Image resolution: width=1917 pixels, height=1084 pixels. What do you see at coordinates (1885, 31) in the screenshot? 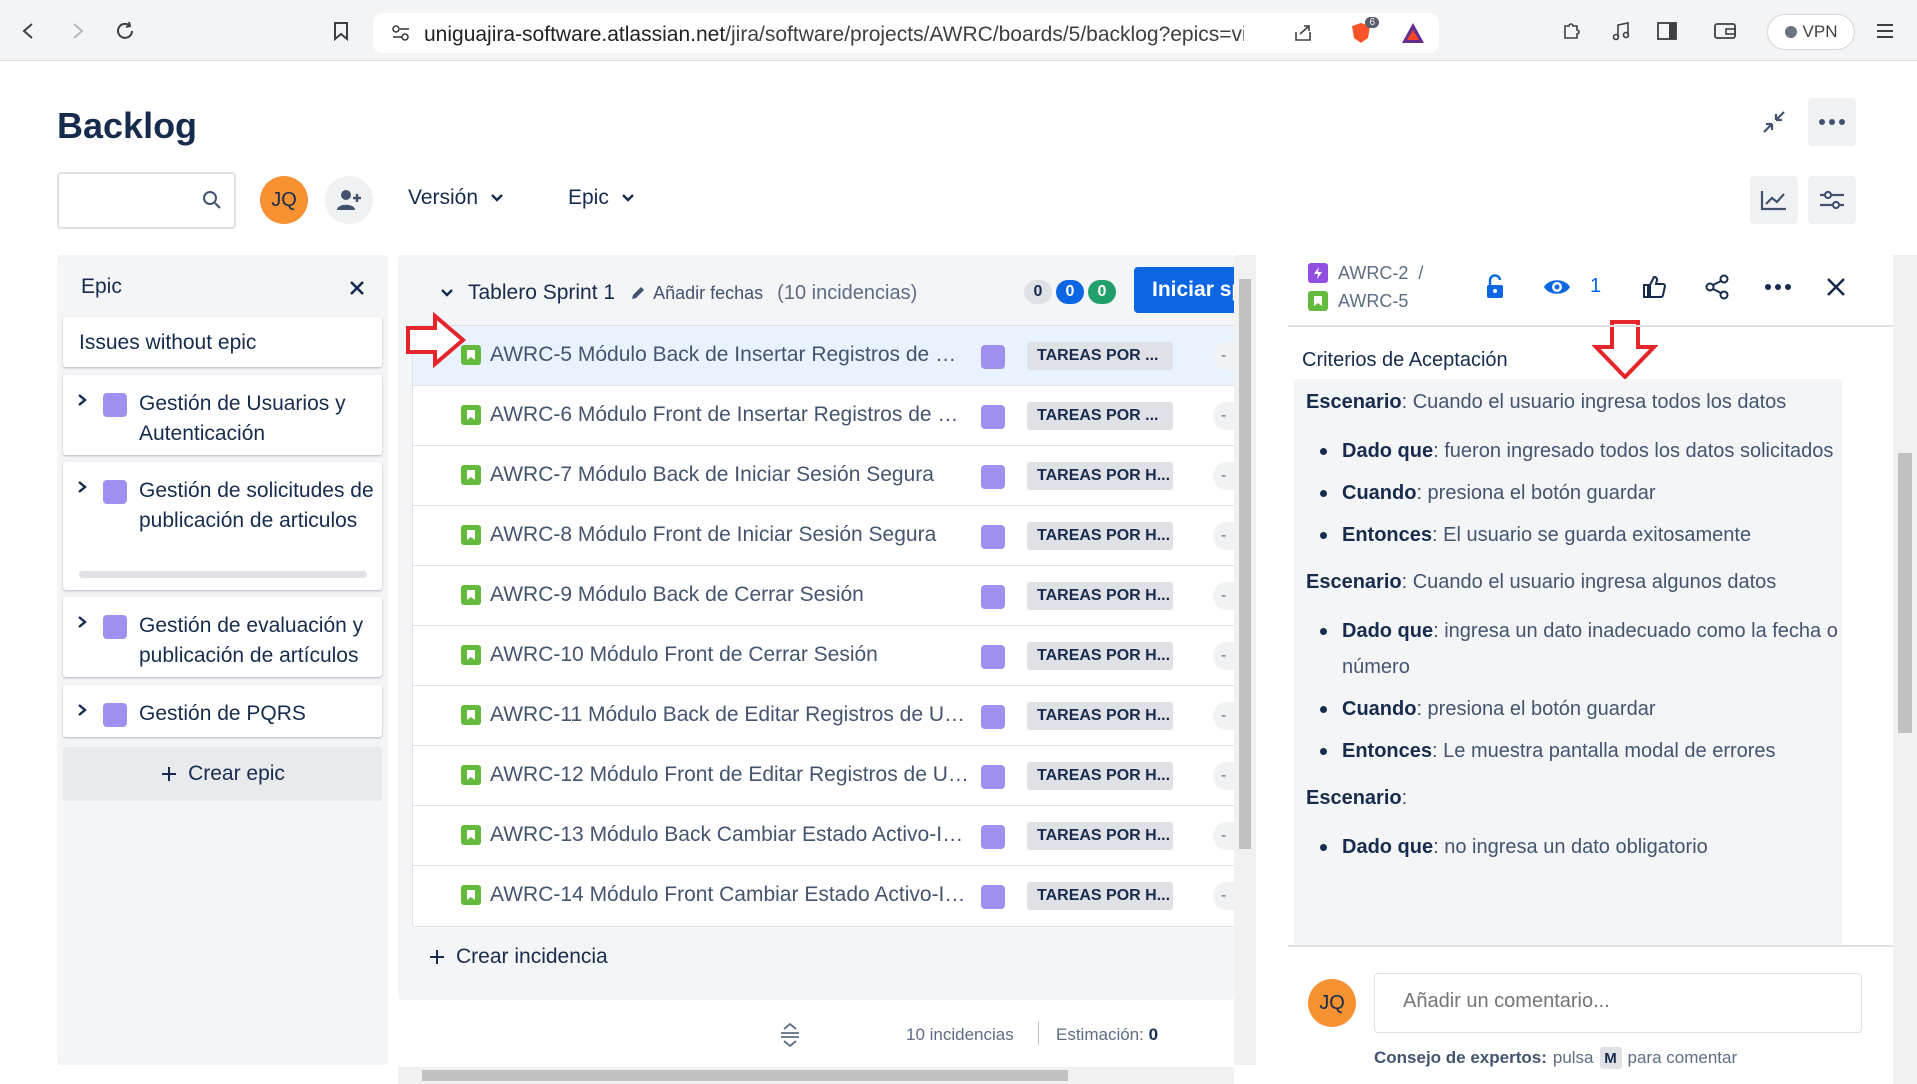
I see `browser-menu-button` at bounding box center [1885, 31].